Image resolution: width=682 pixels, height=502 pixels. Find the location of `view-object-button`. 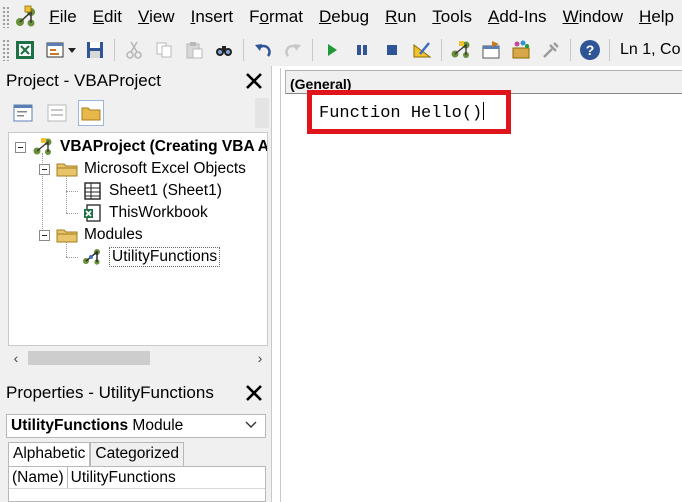

view-object-button is located at coordinates (57, 113).